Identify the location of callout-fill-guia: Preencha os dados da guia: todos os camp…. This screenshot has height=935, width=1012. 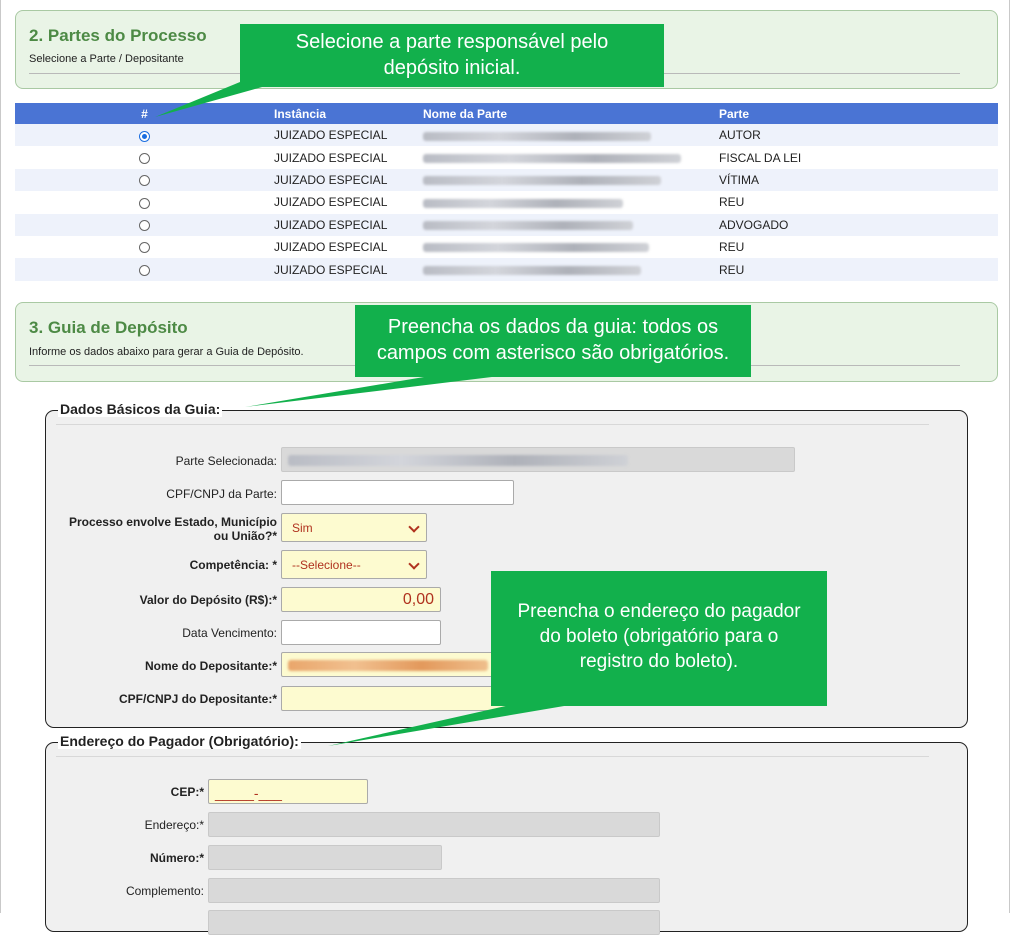
(553, 341).